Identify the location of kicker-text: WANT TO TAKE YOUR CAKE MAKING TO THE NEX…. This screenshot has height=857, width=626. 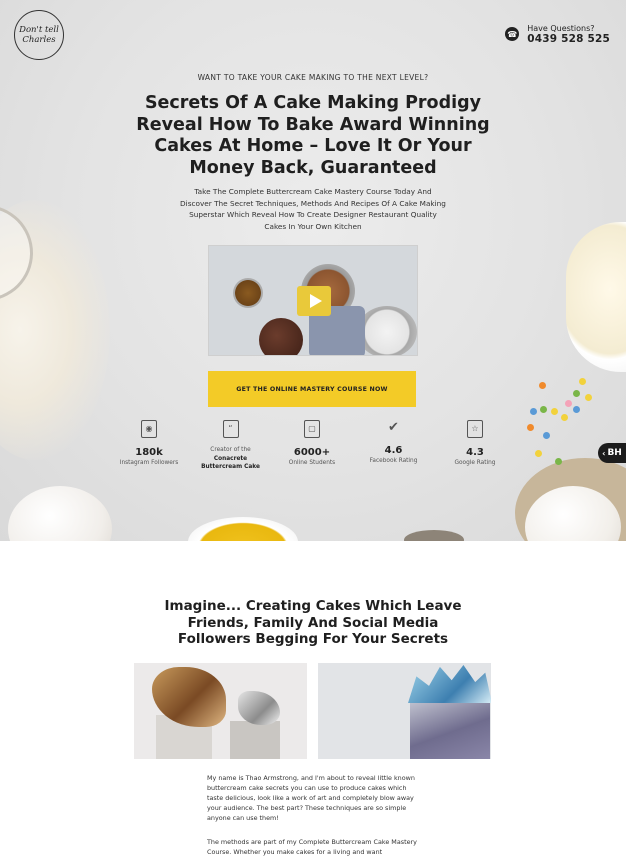
(313, 77).